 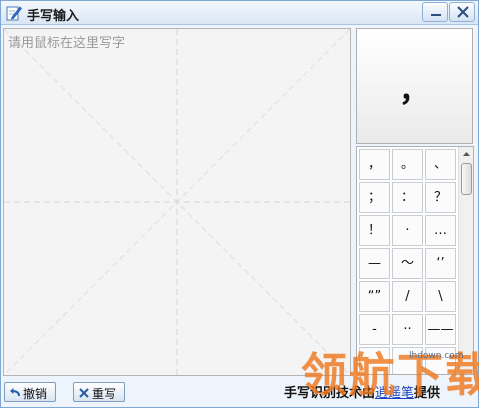 What do you see at coordinates (239, 13) in the screenshot?
I see `title-bar: 手写输入` at bounding box center [239, 13].